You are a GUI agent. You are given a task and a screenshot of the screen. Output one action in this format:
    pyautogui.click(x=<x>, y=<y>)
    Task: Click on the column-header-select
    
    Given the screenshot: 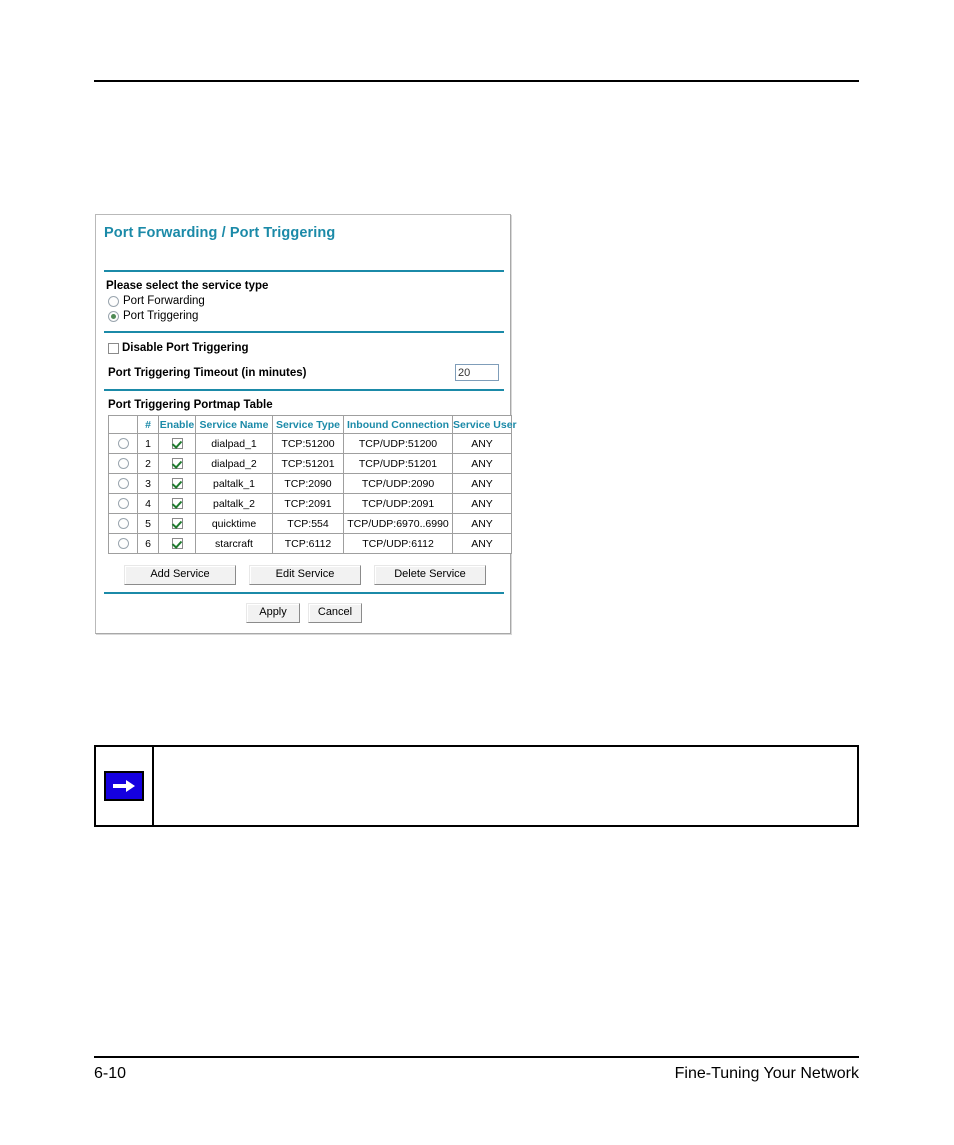 What is the action you would take?
    pyautogui.click(x=123, y=424)
    